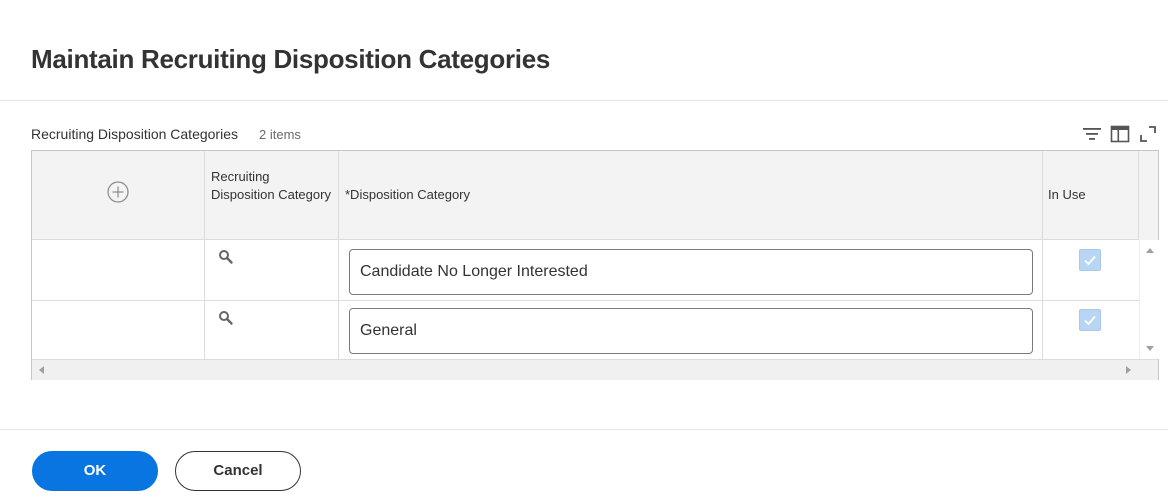  Describe the element at coordinates (1138, 195) in the screenshot. I see `column-divider` at that location.